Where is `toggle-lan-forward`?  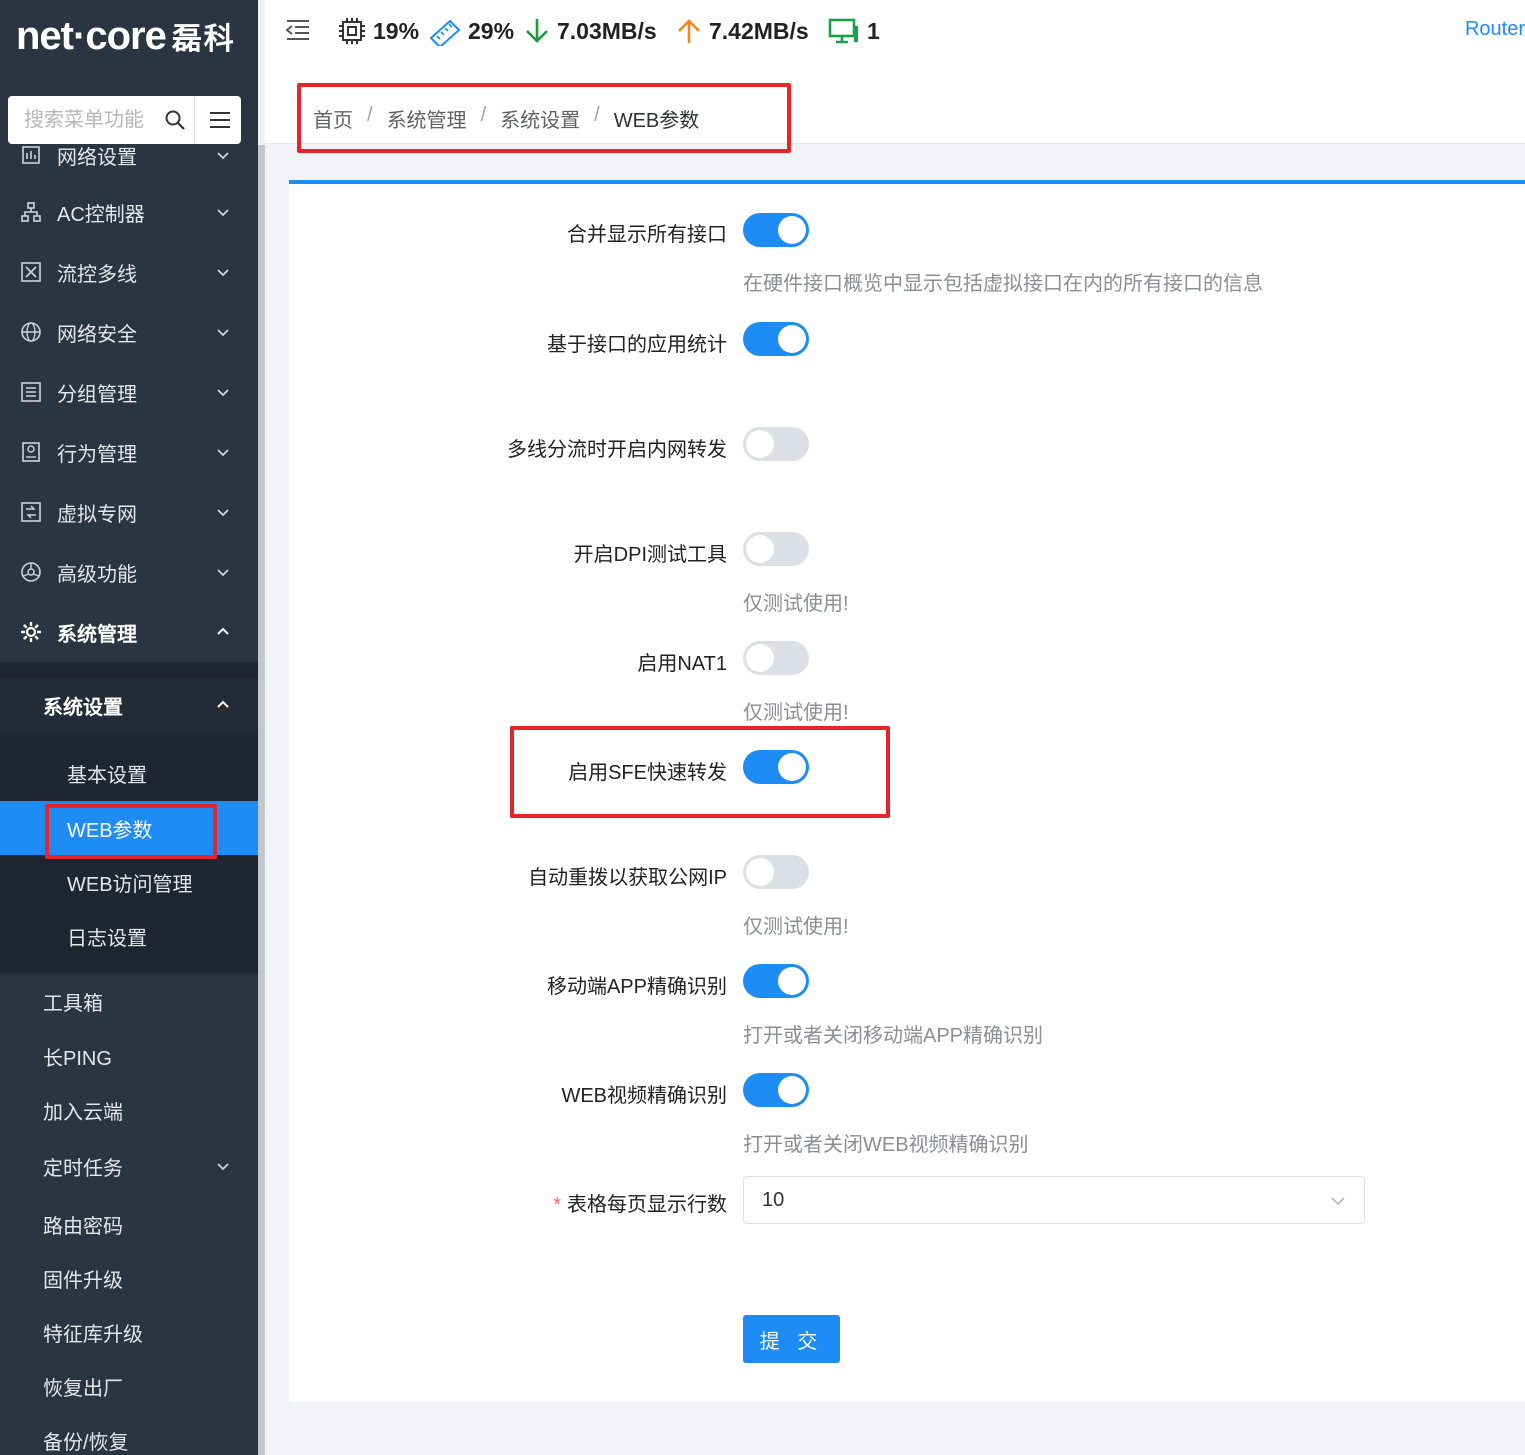 toggle-lan-forward is located at coordinates (776, 444).